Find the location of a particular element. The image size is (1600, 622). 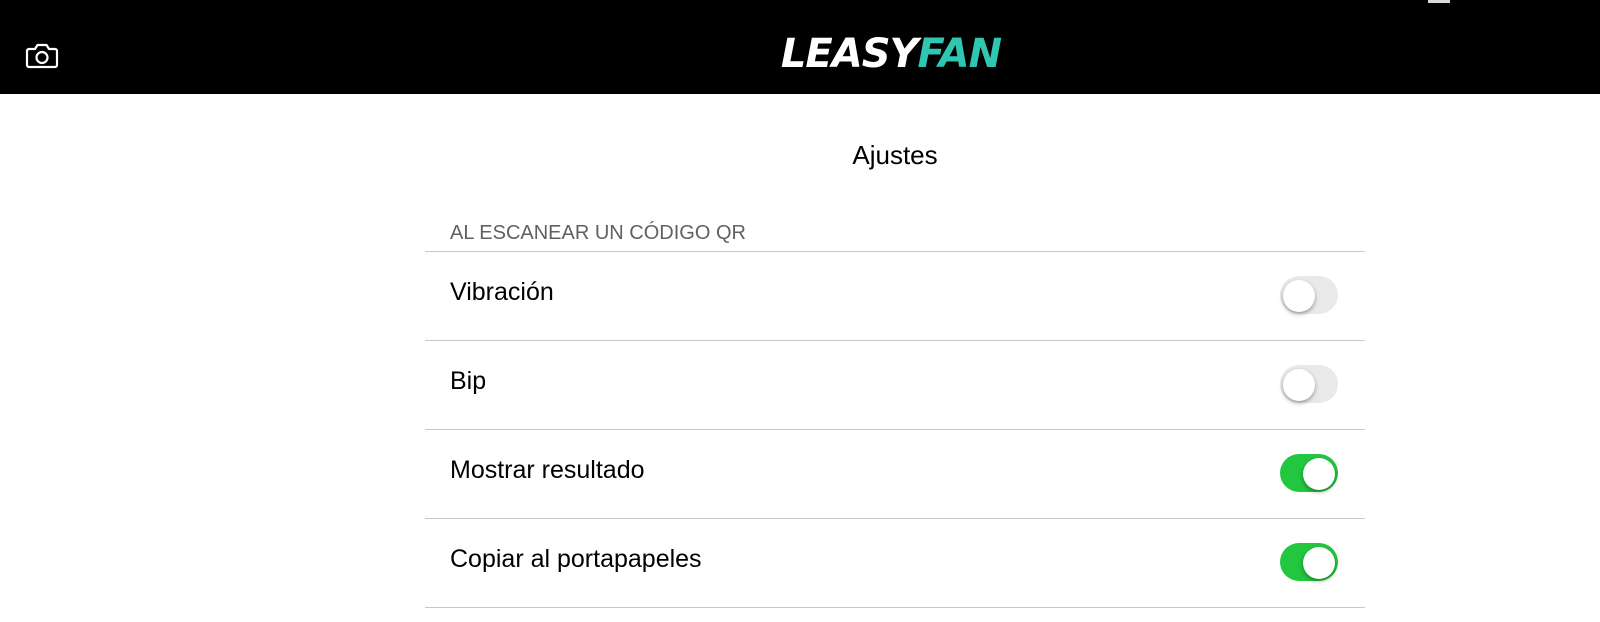

beep-toggle is located at coordinates (1309, 384).